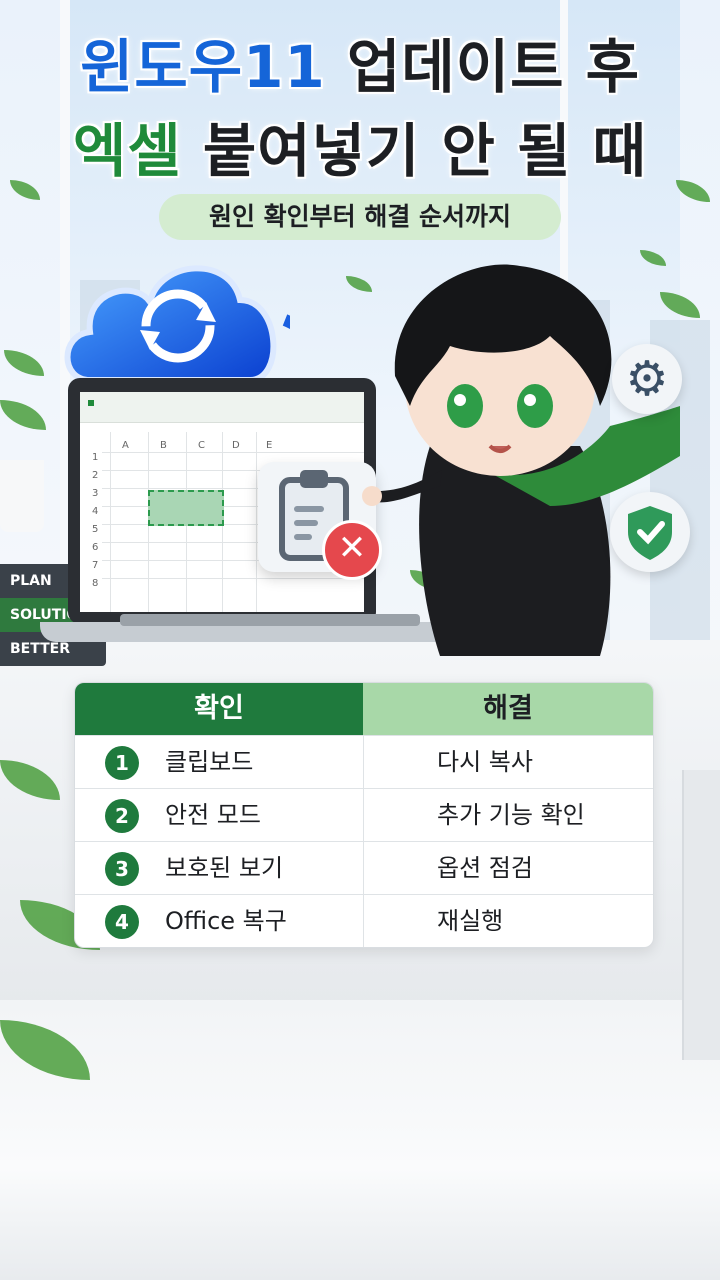 The width and height of the screenshot is (720, 1280). What do you see at coordinates (95, 547) in the screenshot?
I see `row-header: 6` at bounding box center [95, 547].